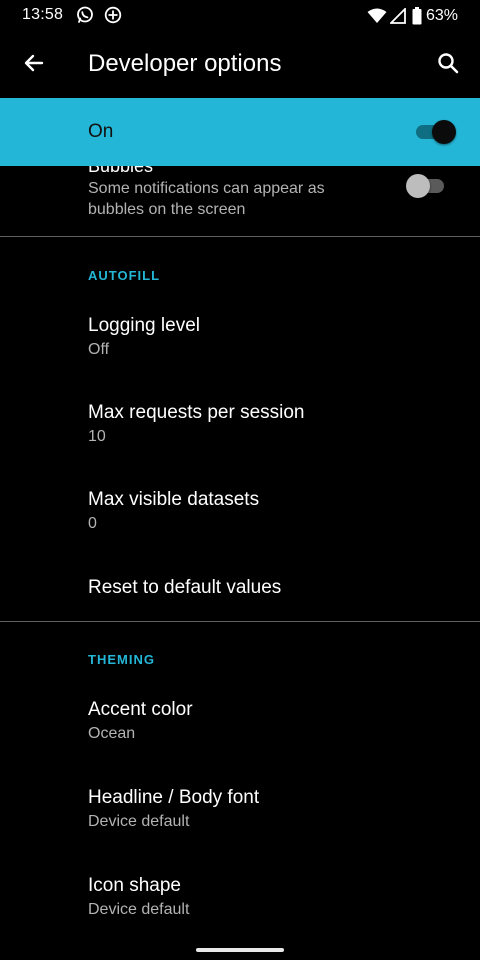 The image size is (480, 960). I want to click on whatsapp-icon, so click(85, 15).